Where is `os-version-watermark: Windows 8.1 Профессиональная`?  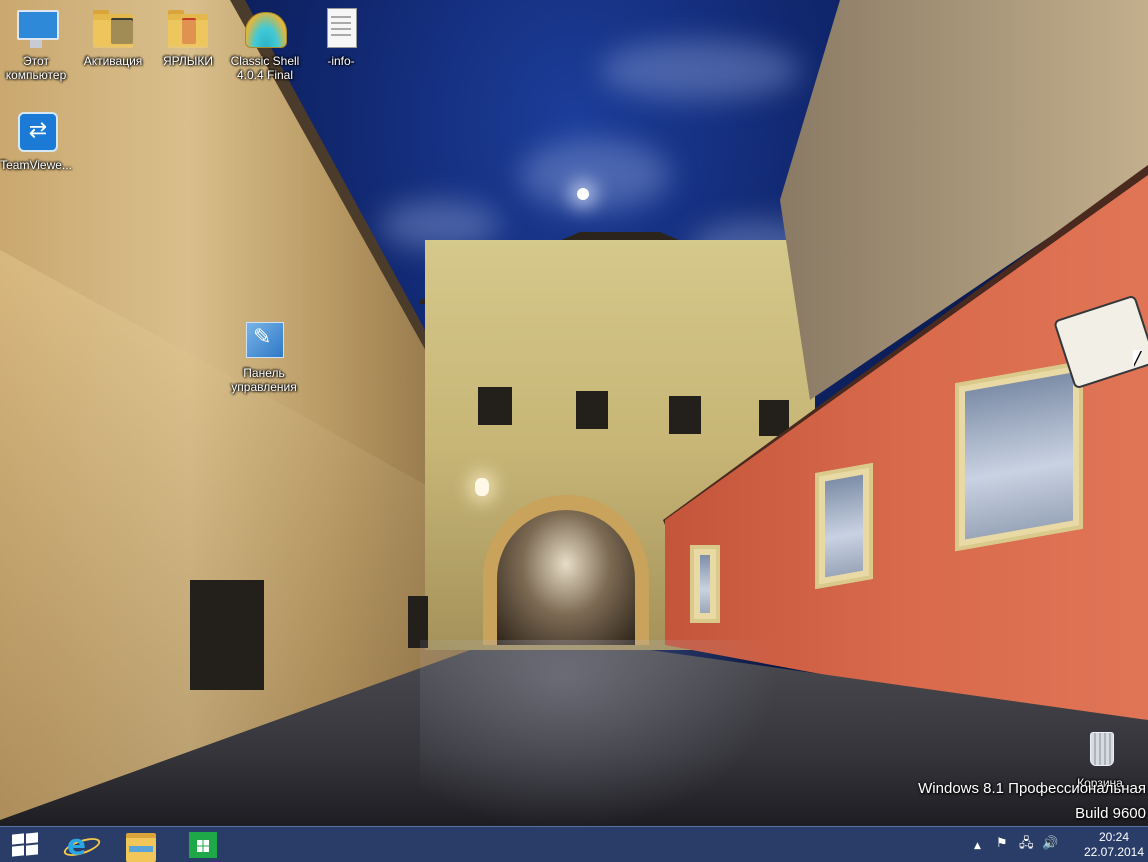 os-version-watermark: Windows 8.1 Профессиональная is located at coordinates (1032, 788).